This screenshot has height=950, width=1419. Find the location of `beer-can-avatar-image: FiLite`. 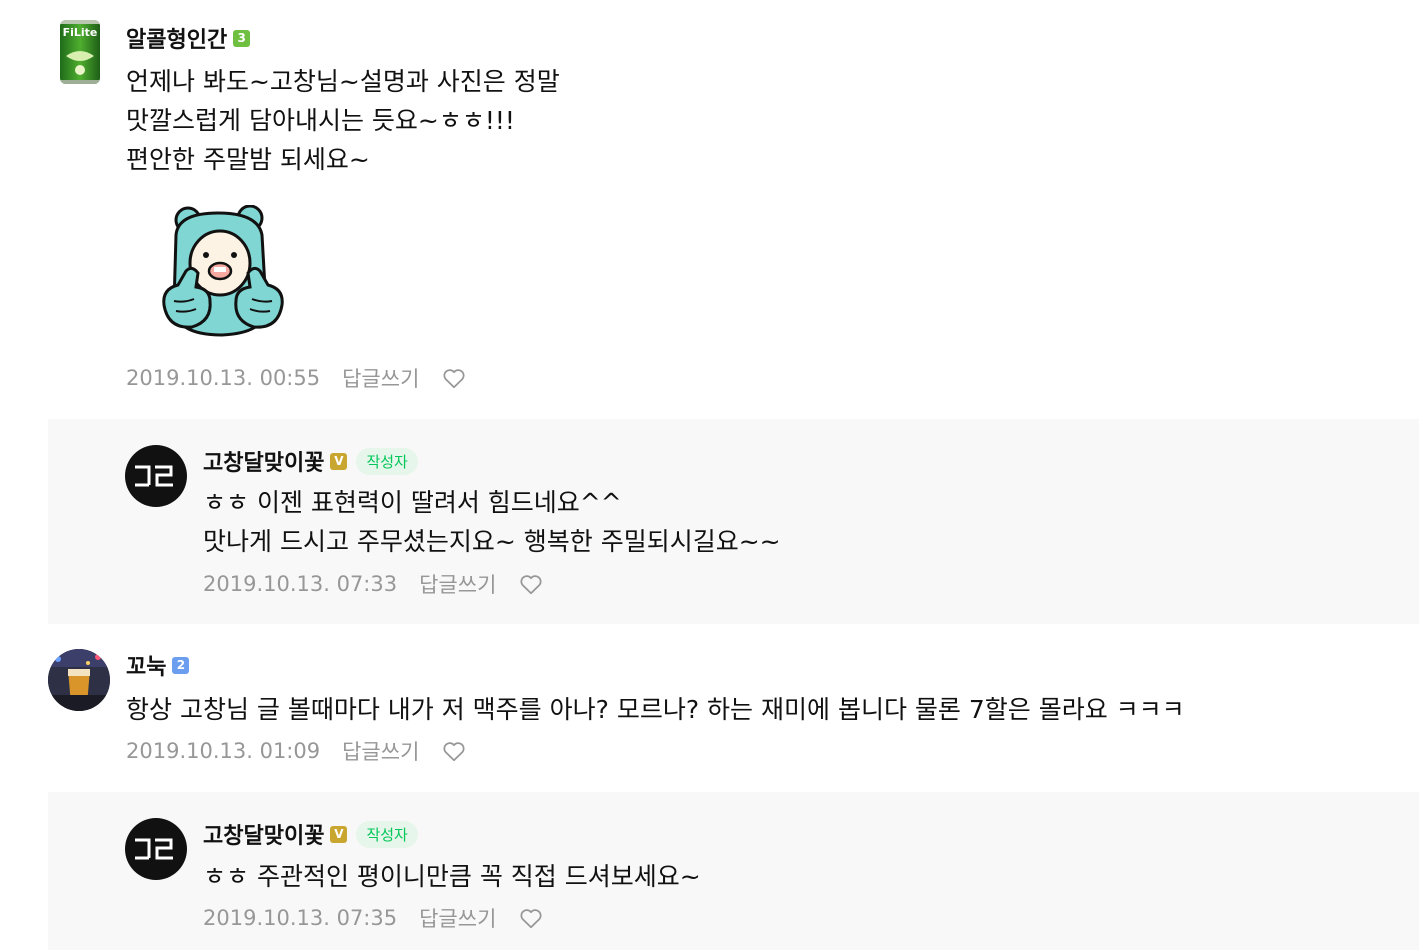

beer-can-avatar-image: FiLite is located at coordinates (80, 52).